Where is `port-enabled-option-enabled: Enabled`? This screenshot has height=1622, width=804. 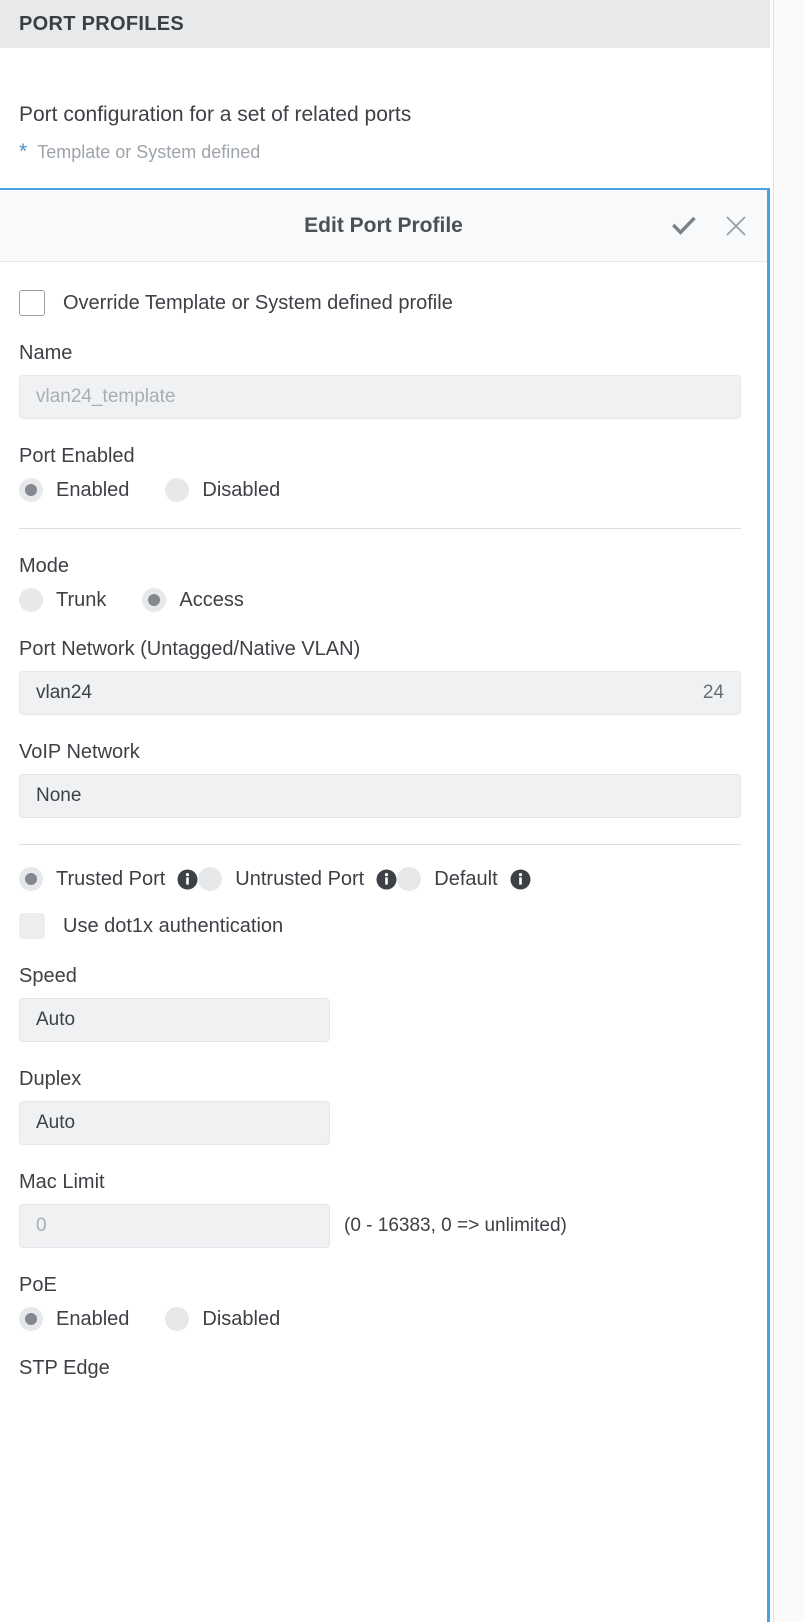 port-enabled-option-enabled: Enabled is located at coordinates (74, 490).